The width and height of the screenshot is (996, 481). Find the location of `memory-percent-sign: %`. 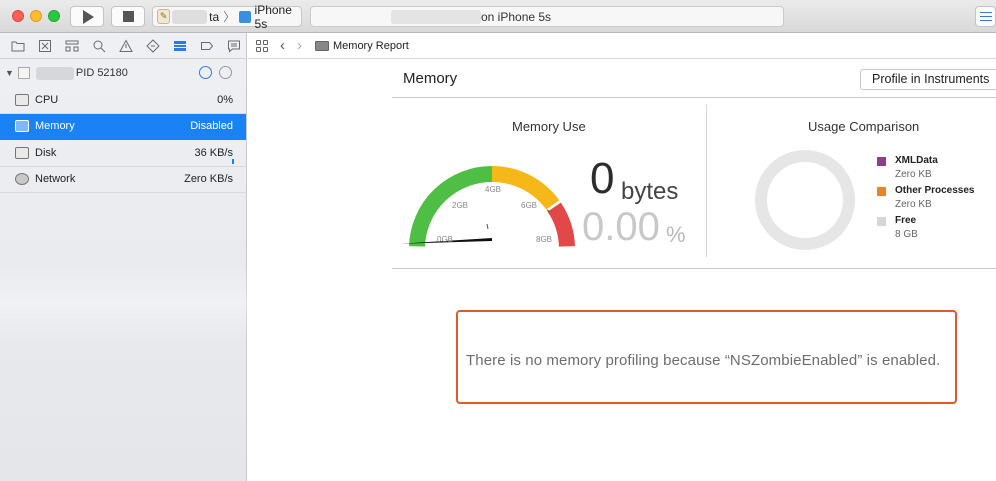

memory-percent-sign: % is located at coordinates (676, 234).